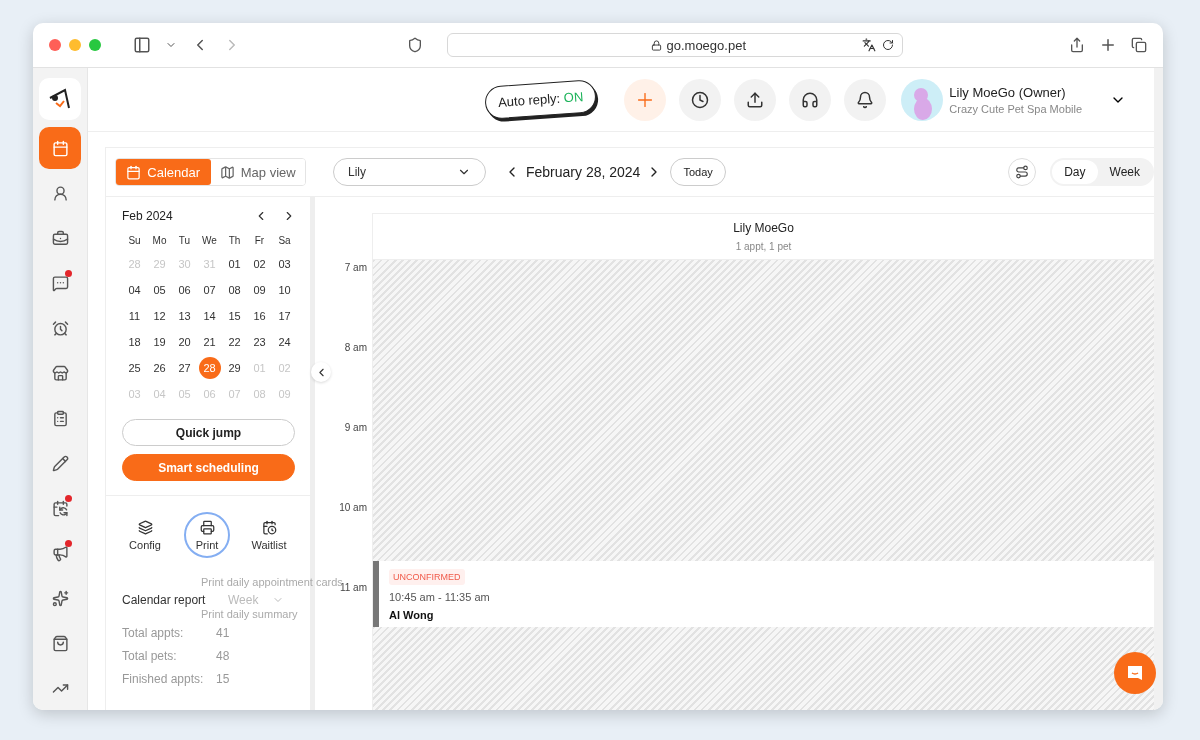 This screenshot has height=740, width=1200. Describe the element at coordinates (321, 372) in the screenshot. I see `collapse-button` at that location.